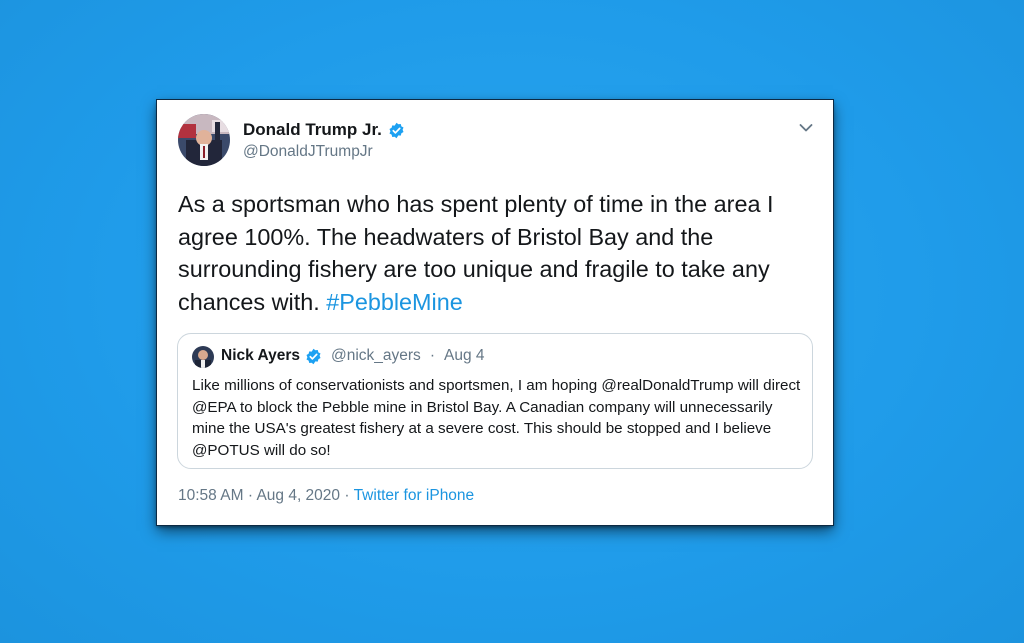 This screenshot has width=1024, height=643. I want to click on author-handle: @DonaldJTrumpJr, so click(308, 152).